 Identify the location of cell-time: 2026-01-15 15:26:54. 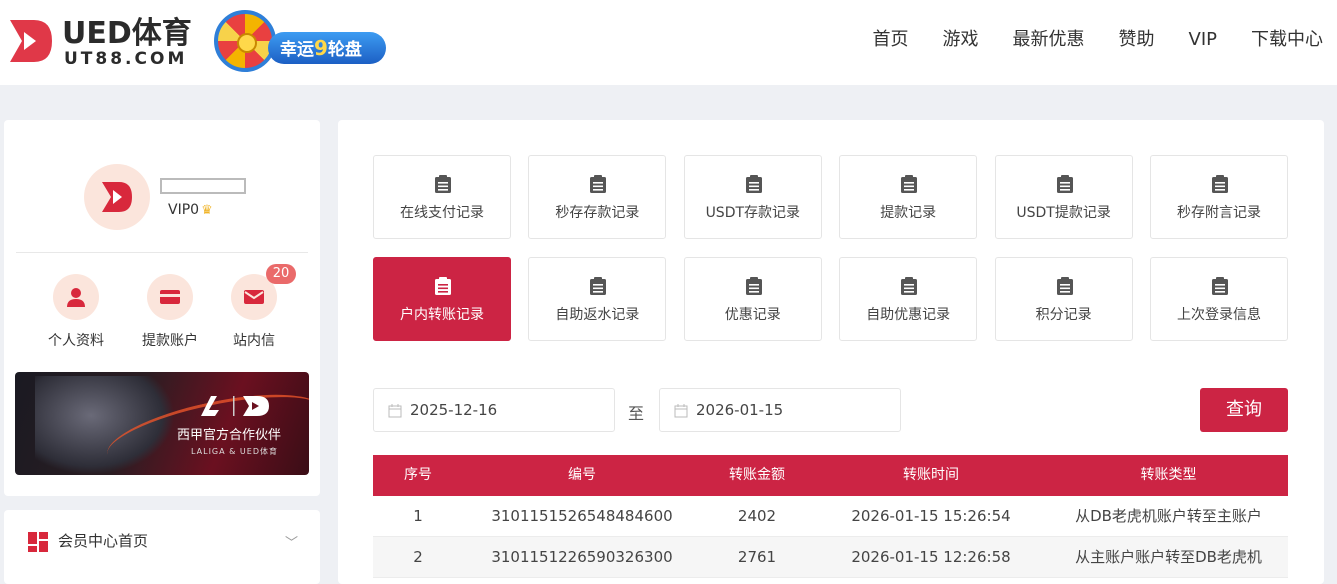
(931, 516).